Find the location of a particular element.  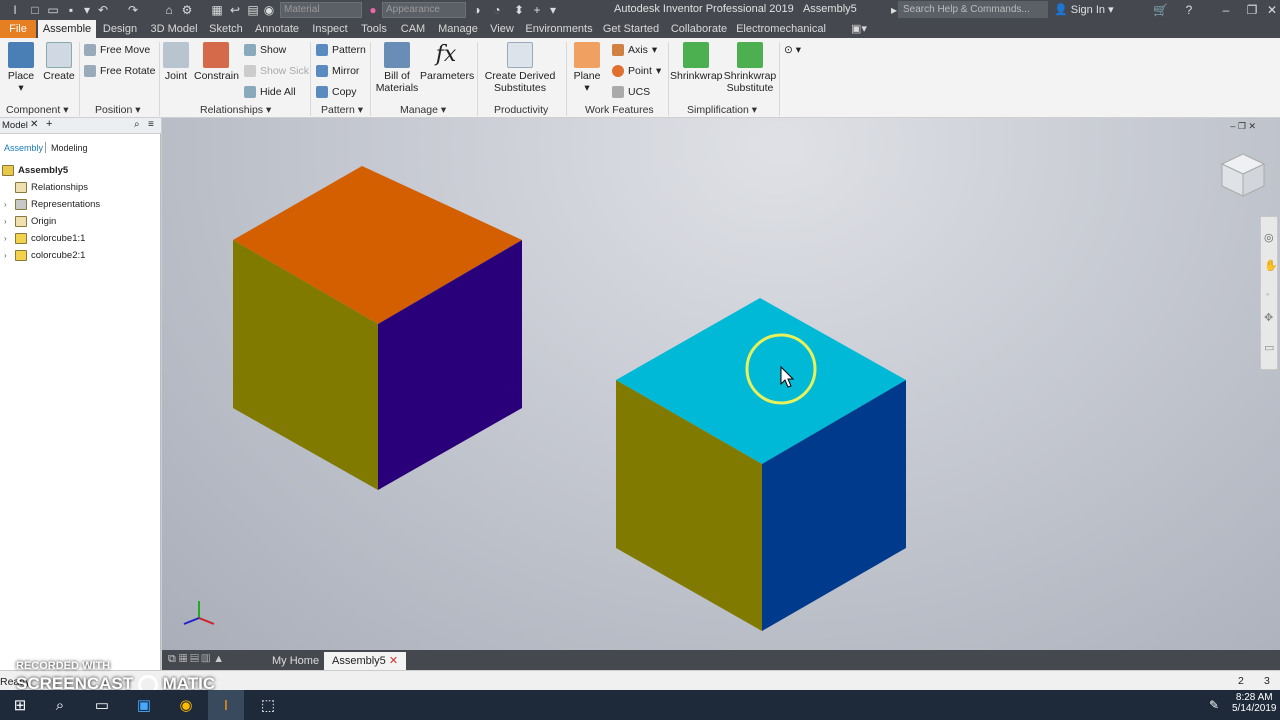

tab-collaborate: Collaborate is located at coordinates (699, 29).